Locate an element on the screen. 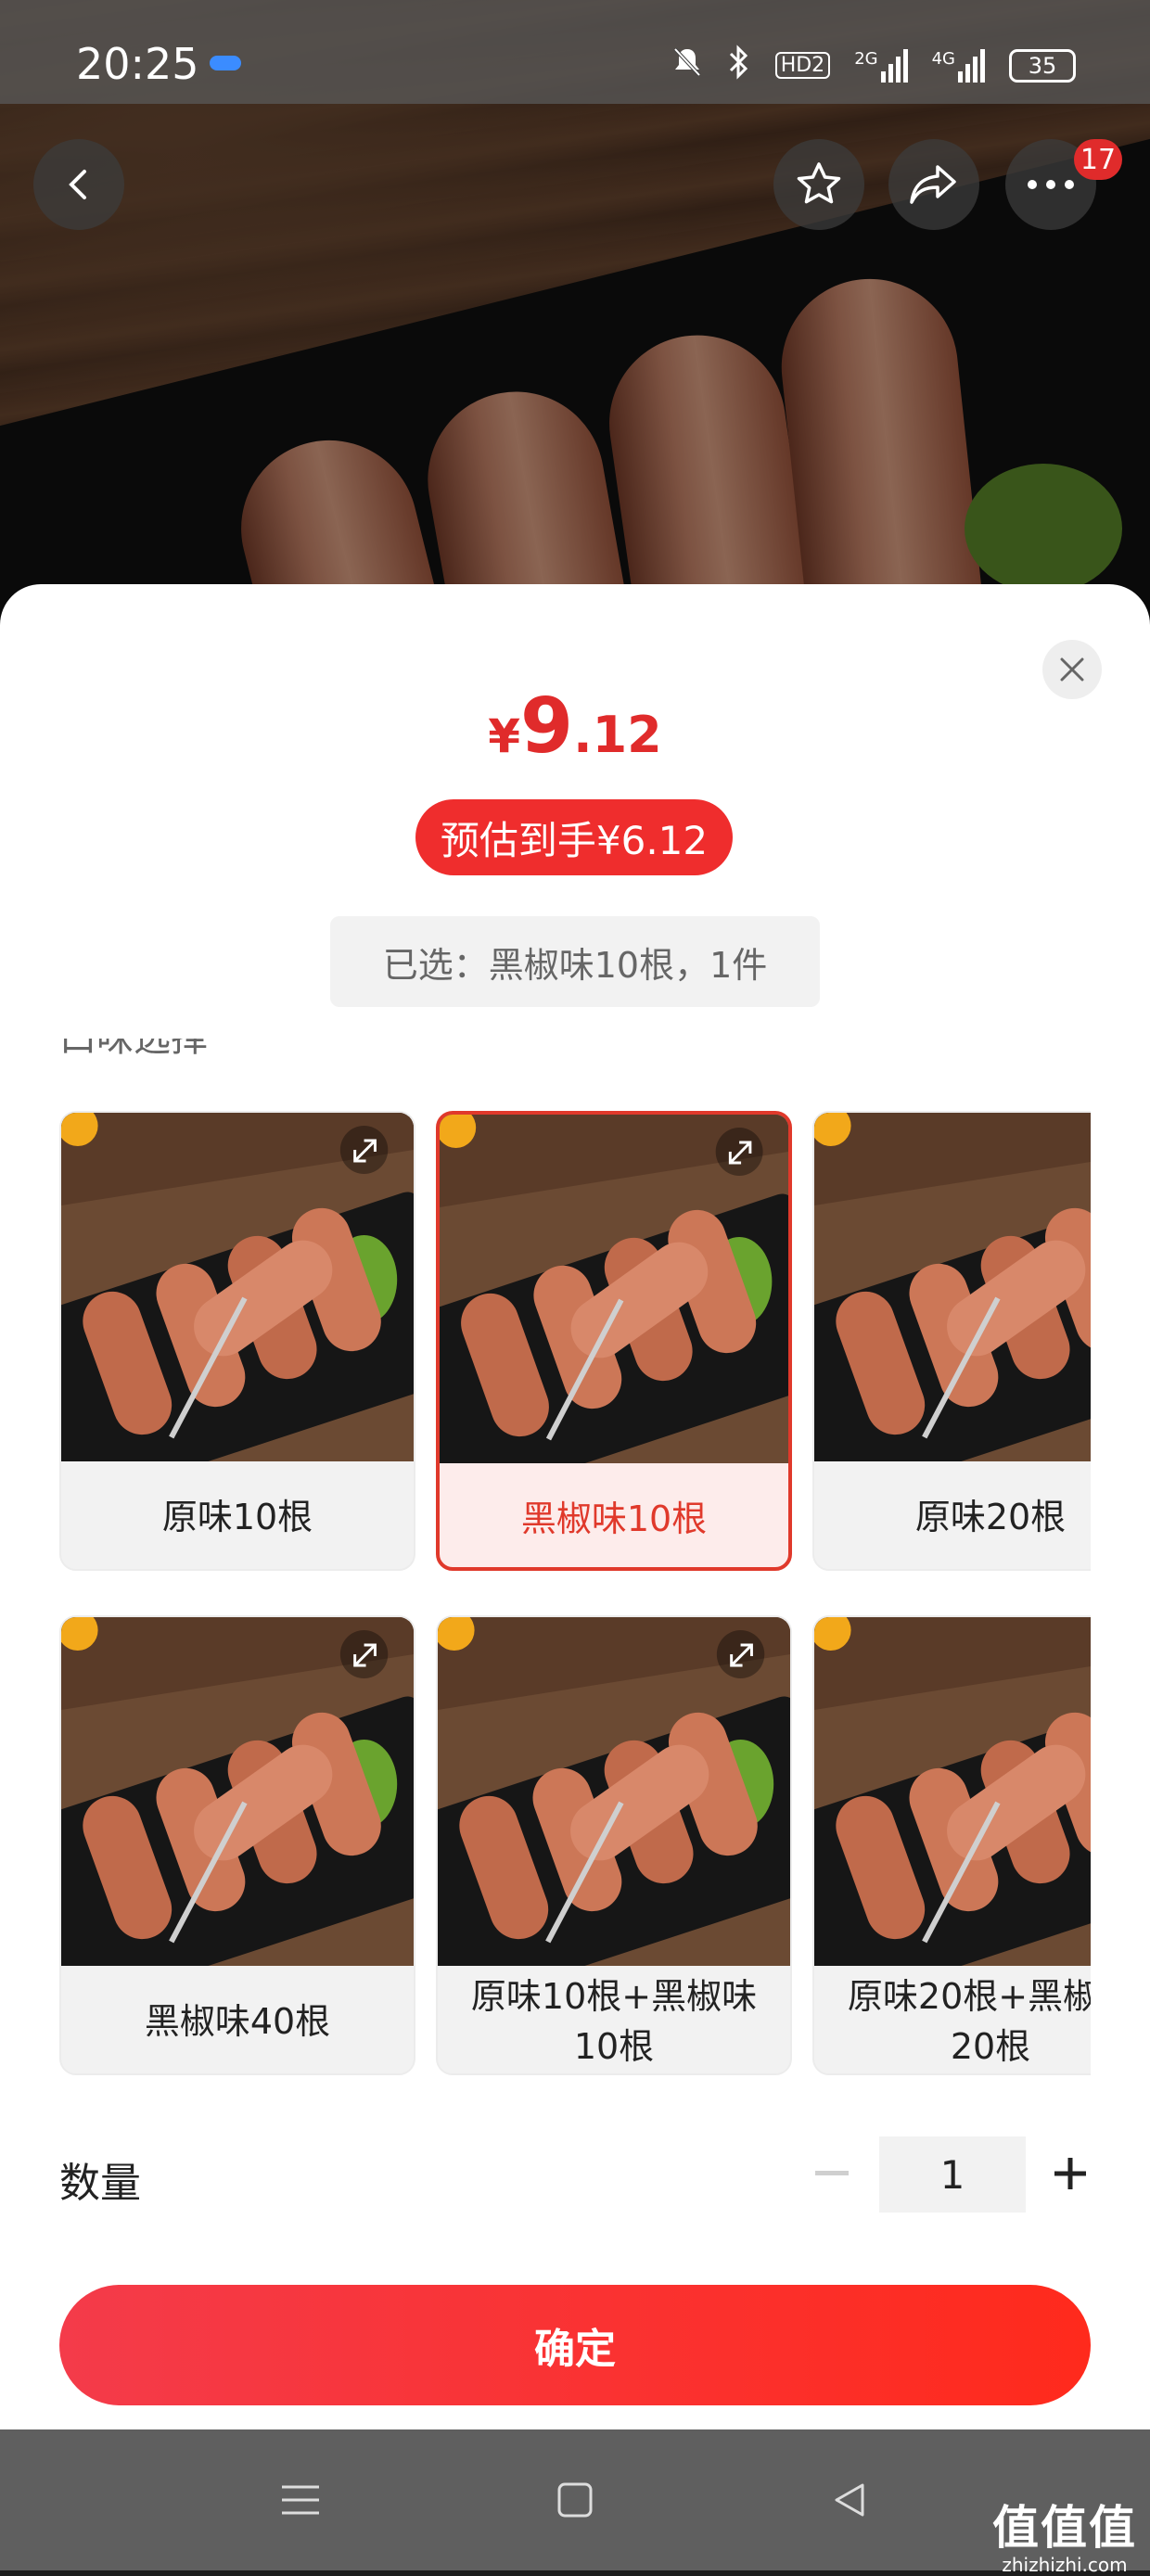  system-nav-bar is located at coordinates (575, 2500).